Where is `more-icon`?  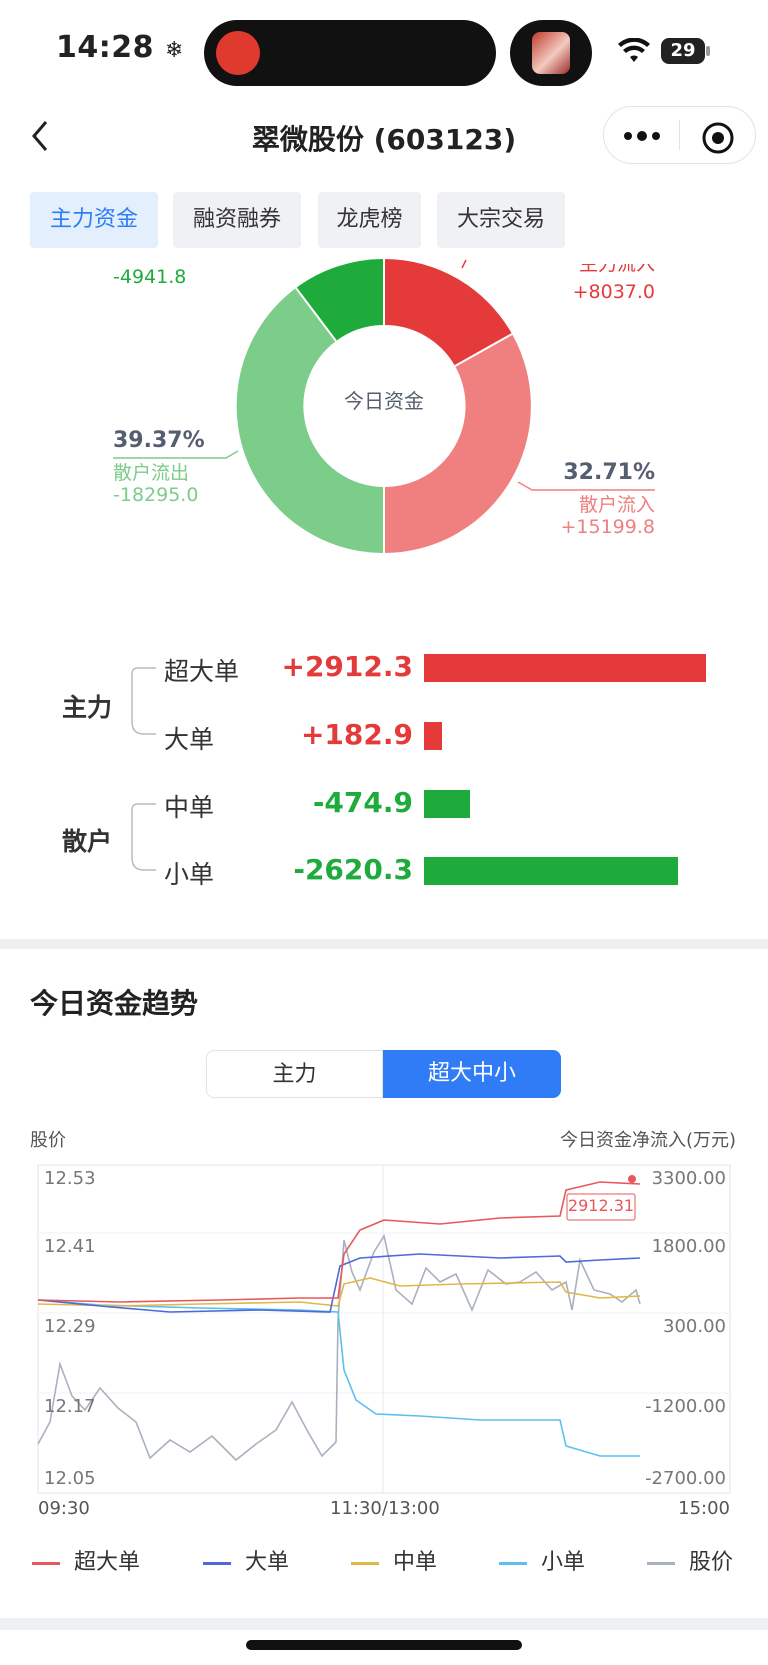
more-icon is located at coordinates (642, 136).